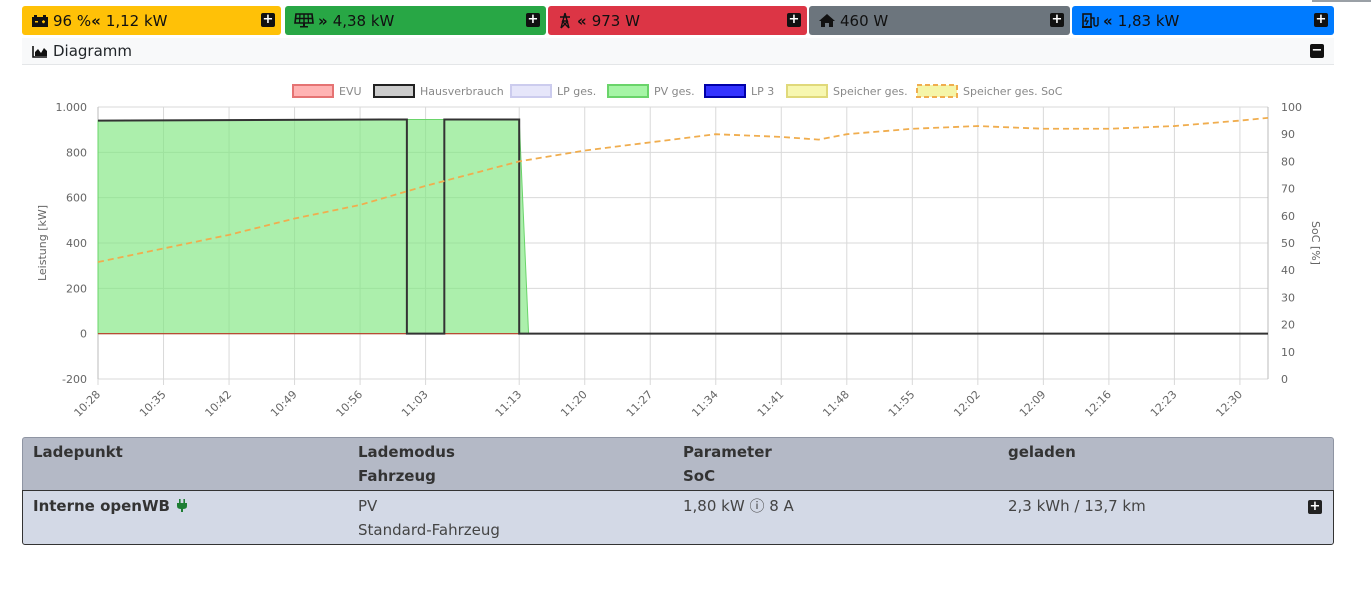 This screenshot has height=607, width=1371. Describe the element at coordinates (762, 91) in the screenshot. I see `legend-label: LP 3` at that location.